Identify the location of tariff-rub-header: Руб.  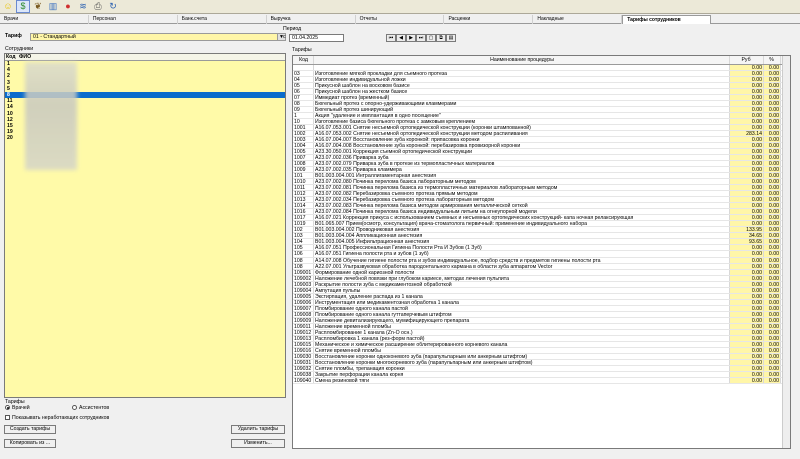
(747, 60).